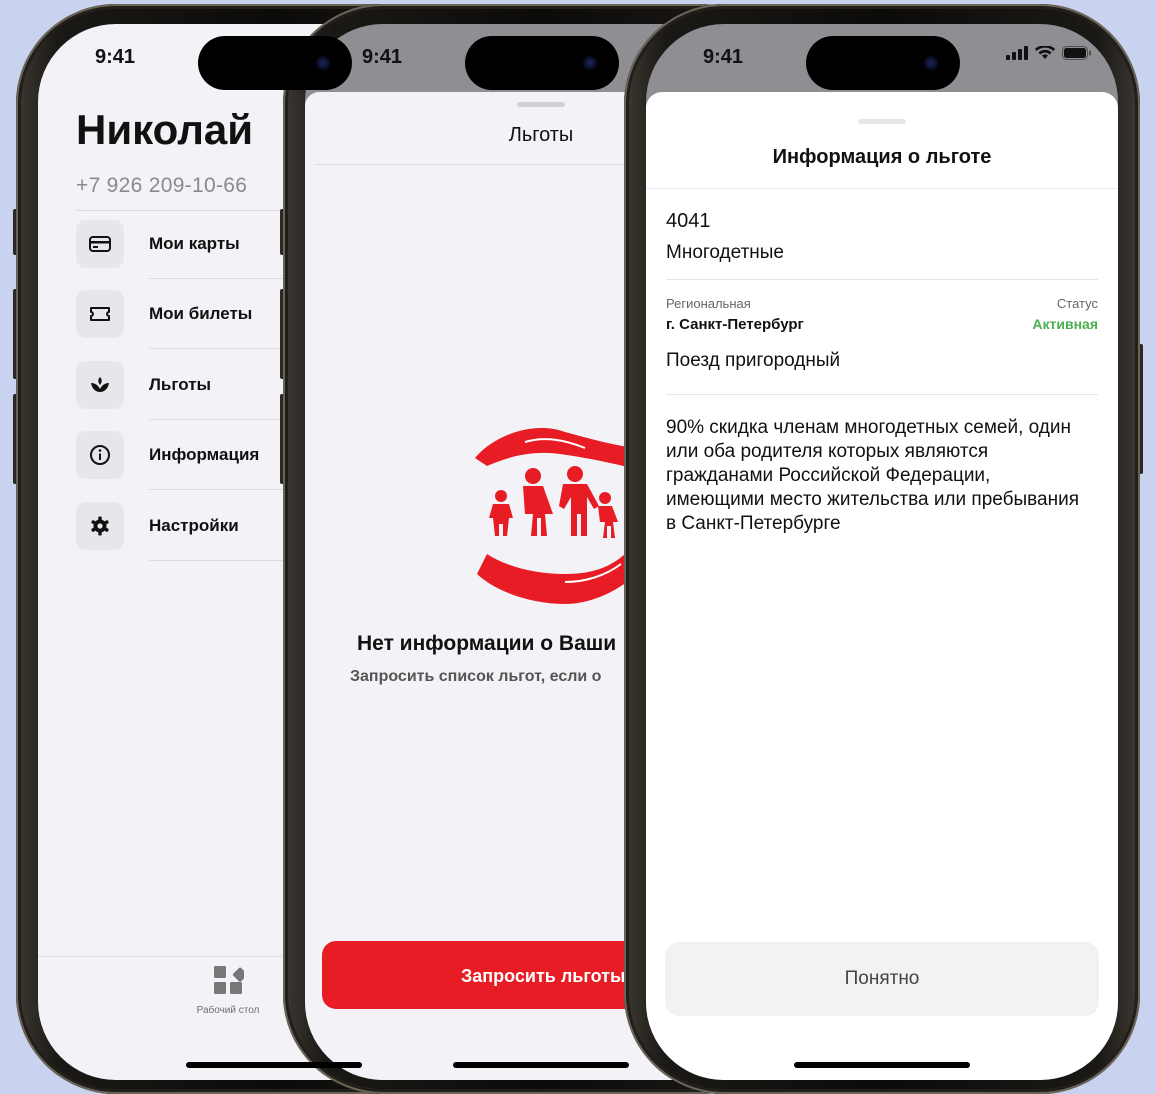 The height and width of the screenshot is (1094, 1156). Describe the element at coordinates (194, 525) in the screenshot. I see `menu-item-label: Настройки` at that location.